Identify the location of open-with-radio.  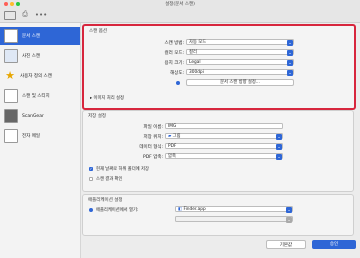
(91, 210).